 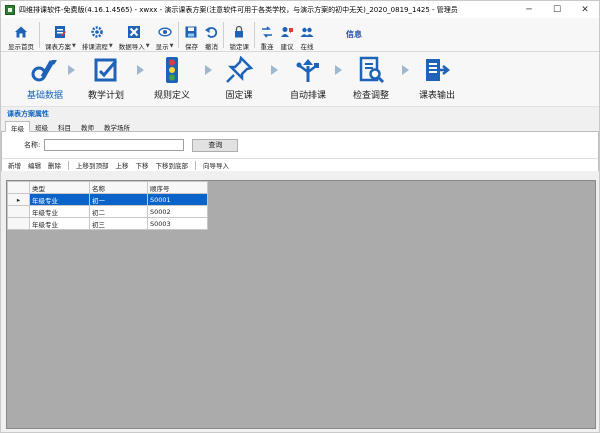 I want to click on toolbar-online-label: 在线, so click(x=307, y=47).